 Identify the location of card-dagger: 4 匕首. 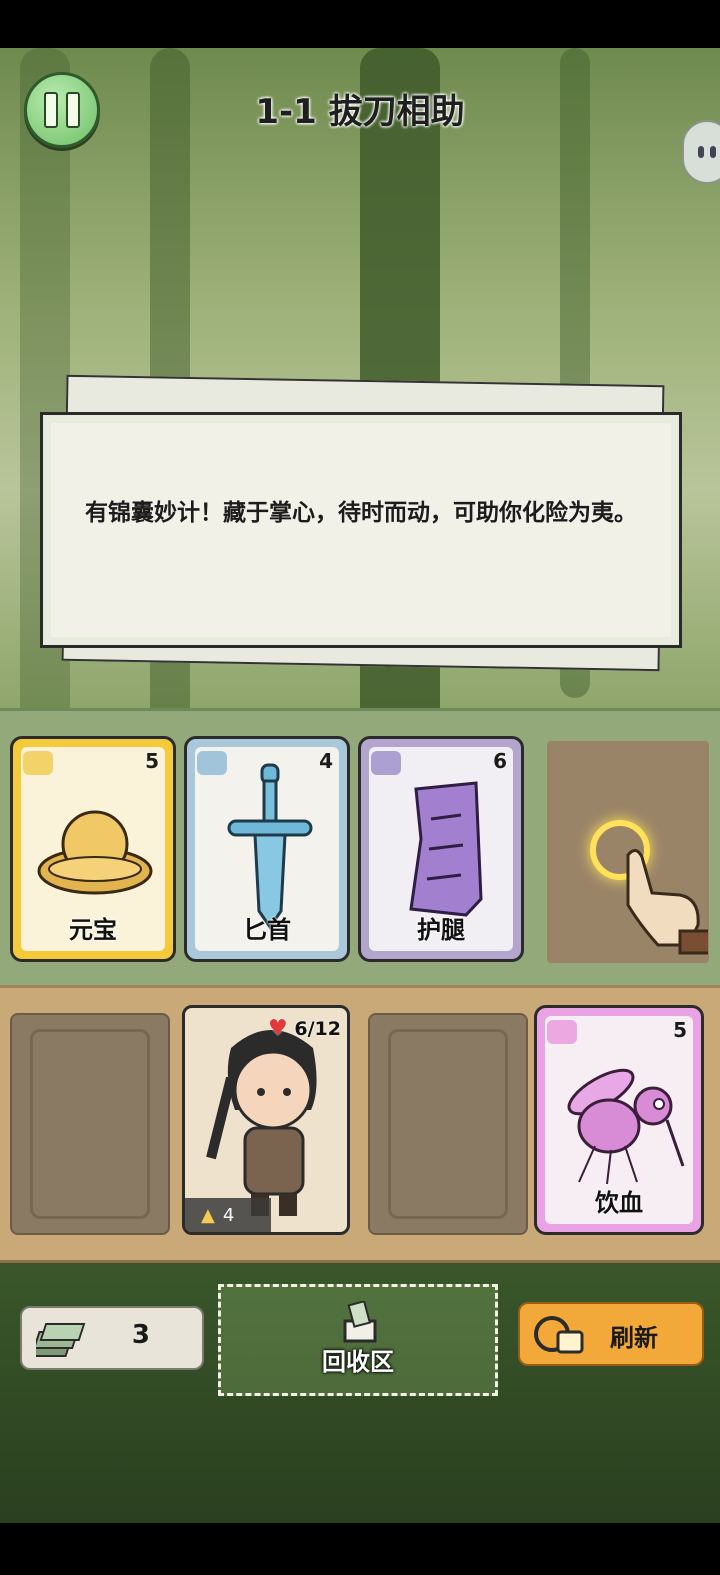
(267, 849).